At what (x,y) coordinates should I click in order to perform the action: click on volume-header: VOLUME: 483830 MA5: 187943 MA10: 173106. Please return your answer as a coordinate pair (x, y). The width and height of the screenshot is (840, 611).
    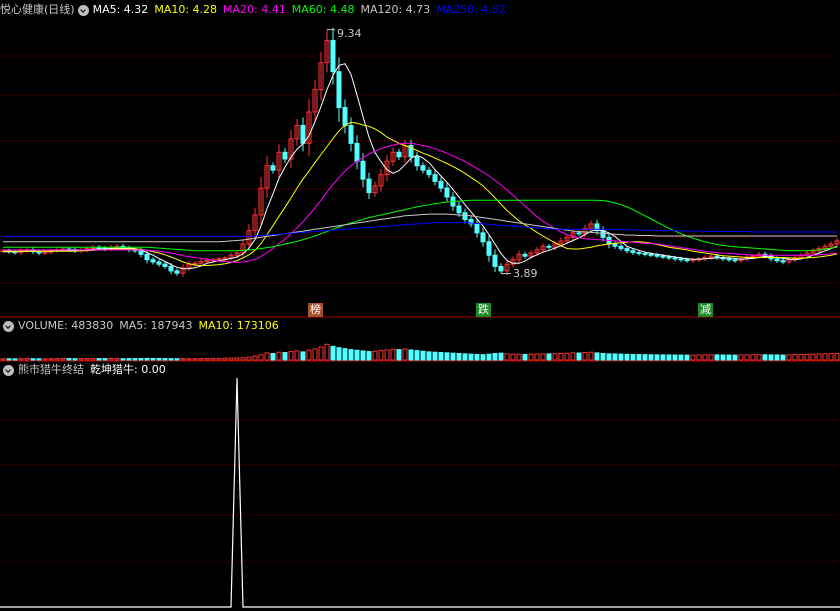
    Looking at the image, I should click on (142, 326).